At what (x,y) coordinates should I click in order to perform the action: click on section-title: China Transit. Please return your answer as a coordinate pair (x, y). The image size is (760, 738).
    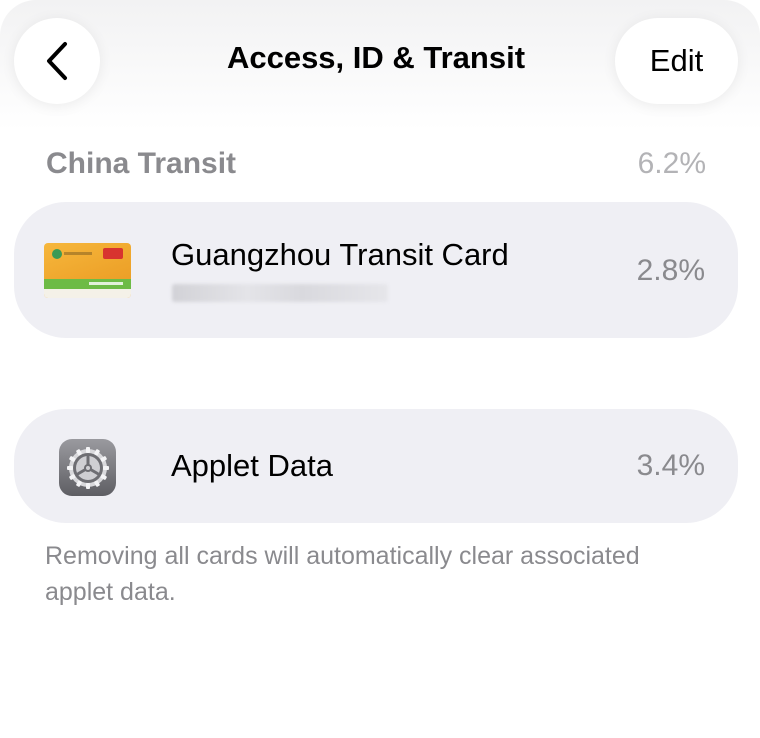
    Looking at the image, I should click on (141, 163).